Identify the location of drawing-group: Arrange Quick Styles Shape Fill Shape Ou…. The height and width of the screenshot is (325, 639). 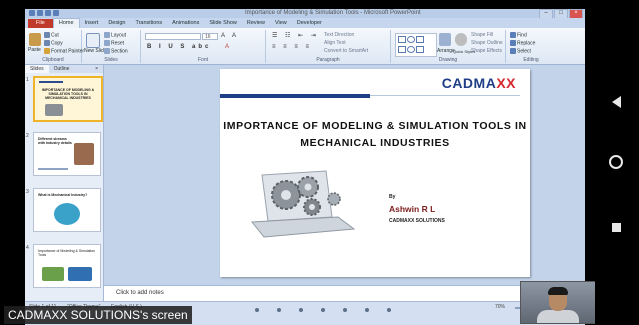
(448, 46).